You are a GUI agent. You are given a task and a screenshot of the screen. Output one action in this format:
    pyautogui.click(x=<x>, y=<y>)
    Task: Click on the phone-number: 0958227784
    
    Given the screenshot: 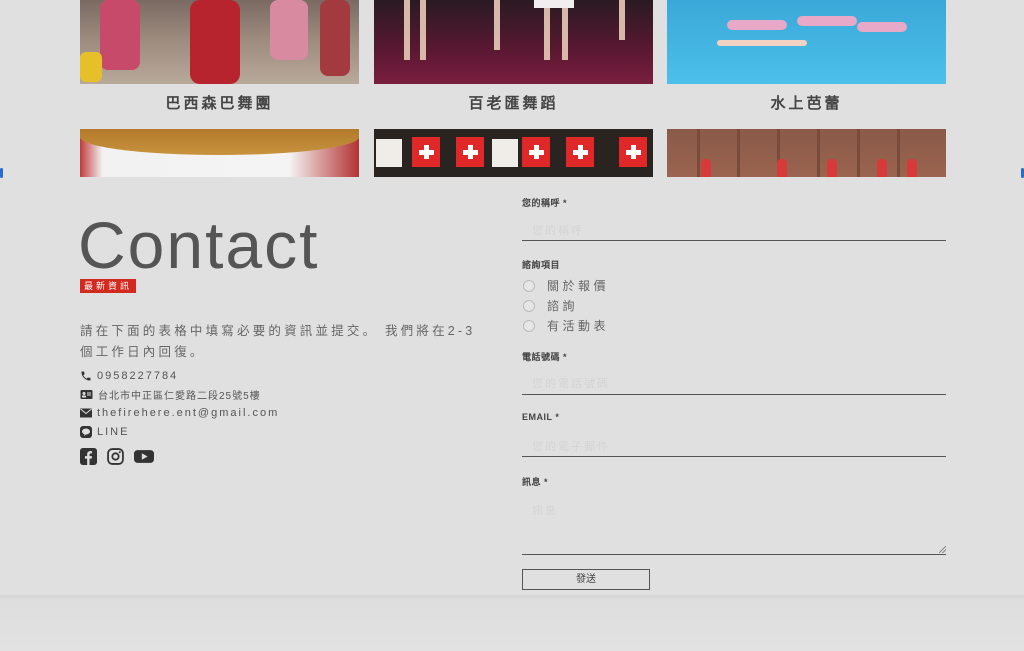 What is the action you would take?
    pyautogui.click(x=137, y=376)
    